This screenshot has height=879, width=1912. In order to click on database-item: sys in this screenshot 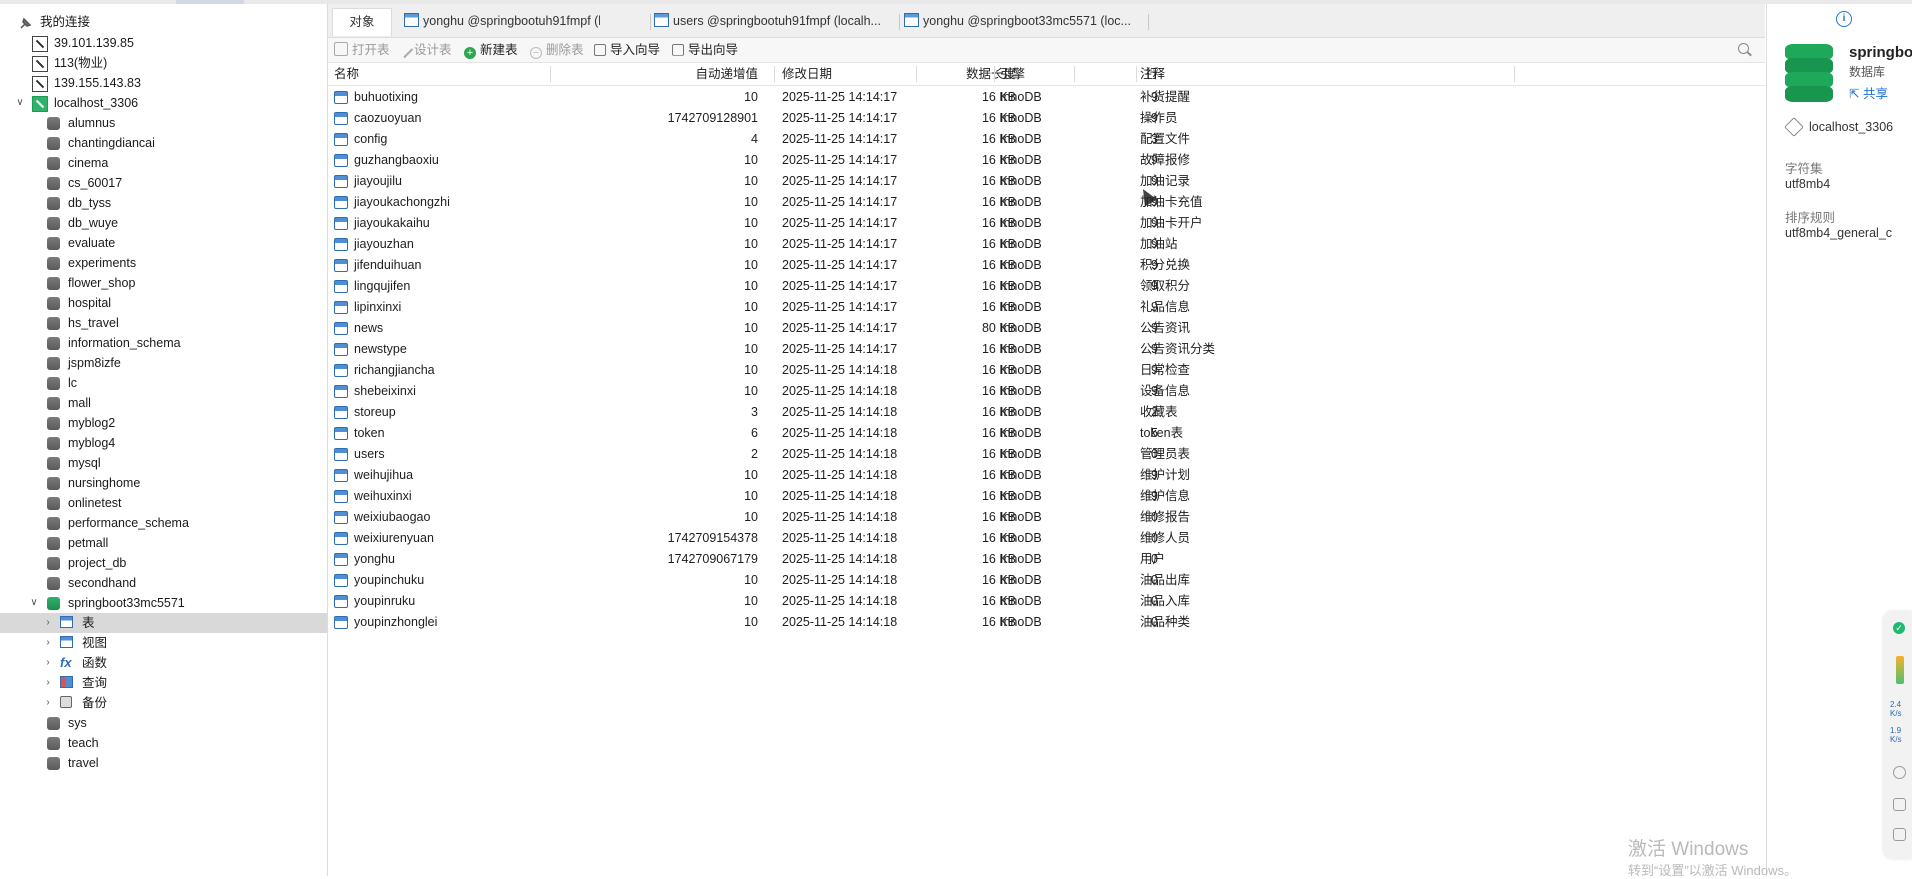, I will do `click(163, 723)`.